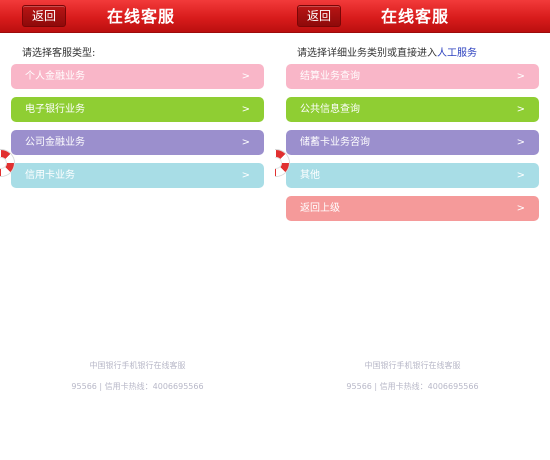 Image resolution: width=550 pixels, height=460 pixels. Describe the element at coordinates (50, 175) in the screenshot. I see `menu-item-label: 信用卡业务` at that location.